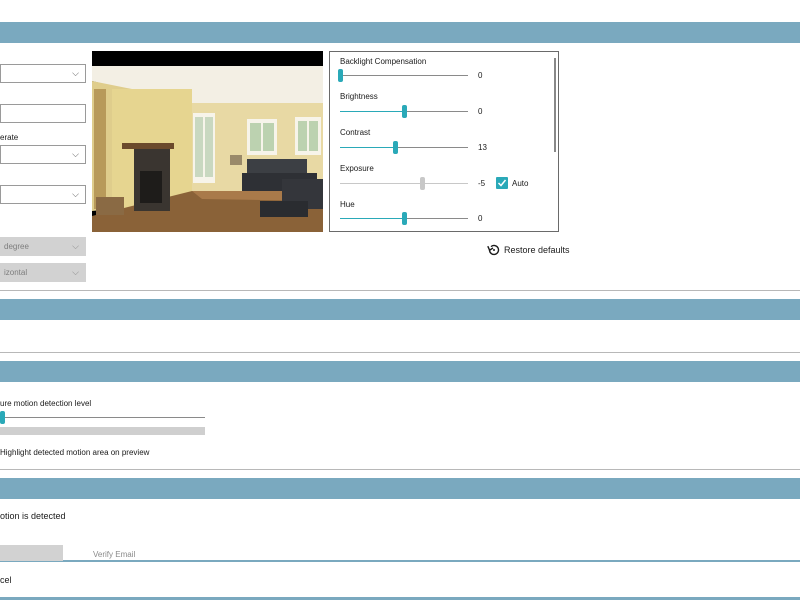 Image resolution: width=800 pixels, height=600 pixels. I want to click on slider-label: Brightness, so click(359, 96).